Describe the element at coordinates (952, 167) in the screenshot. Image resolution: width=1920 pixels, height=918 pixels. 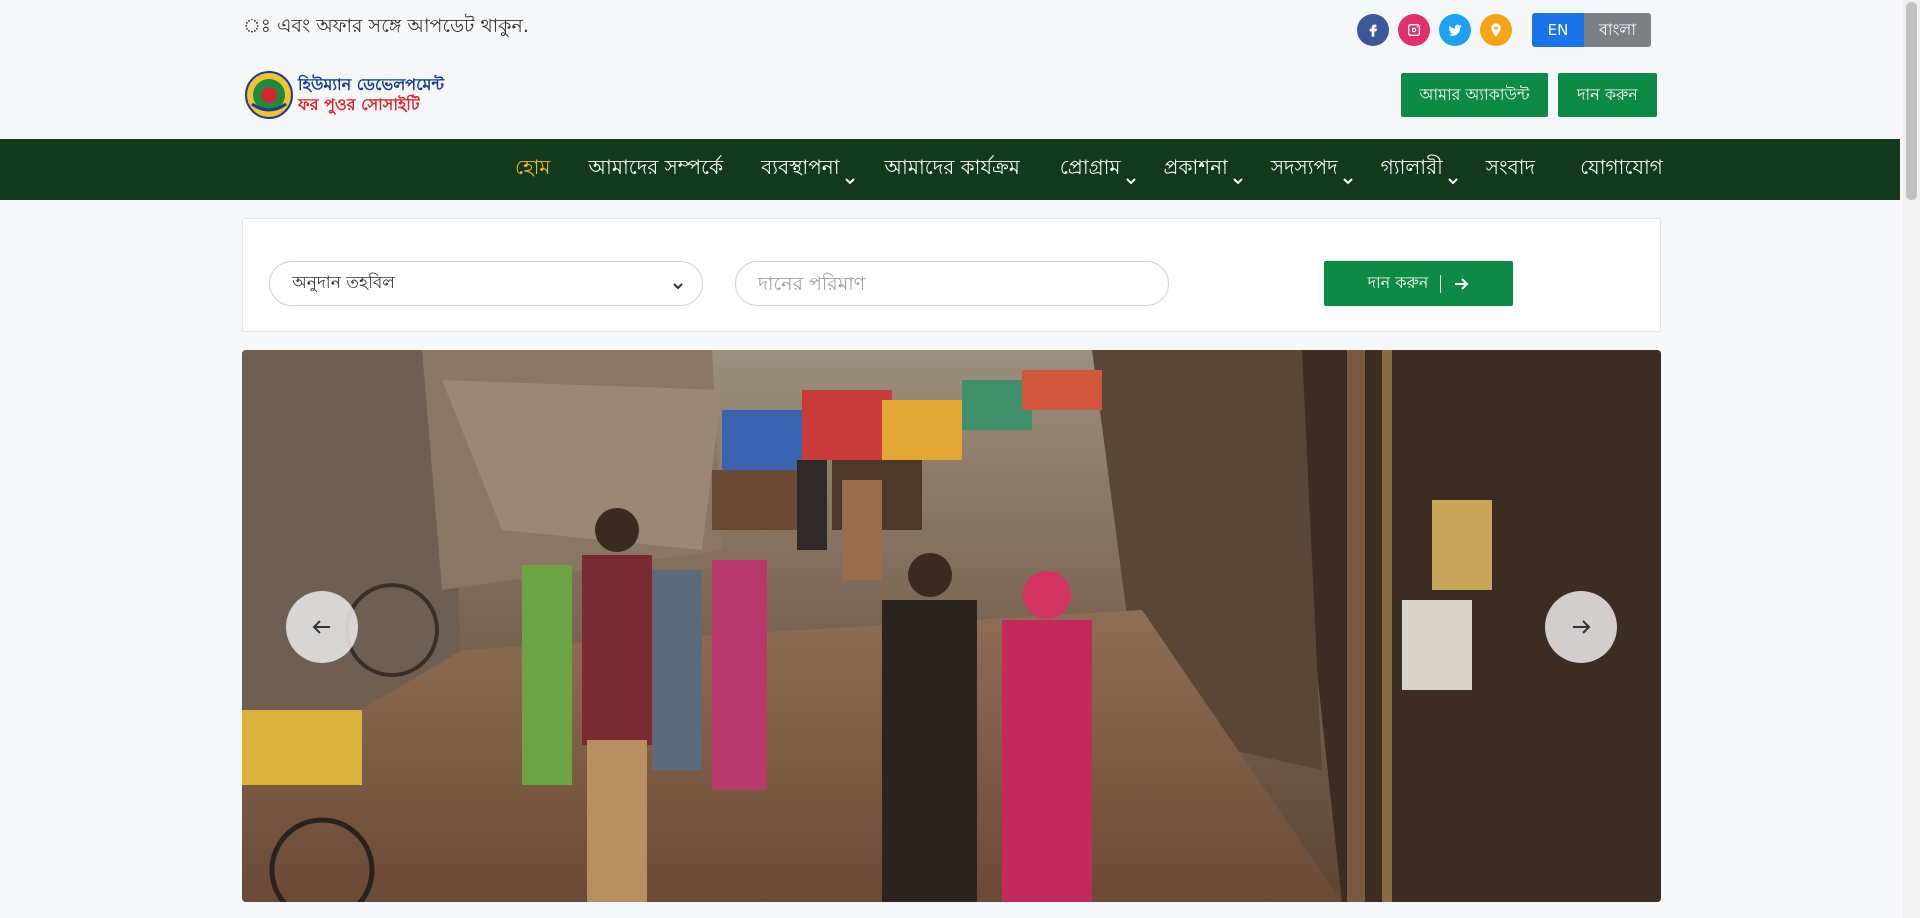
I see `nav-item-label: আমাদের কার্যক্রম` at that location.